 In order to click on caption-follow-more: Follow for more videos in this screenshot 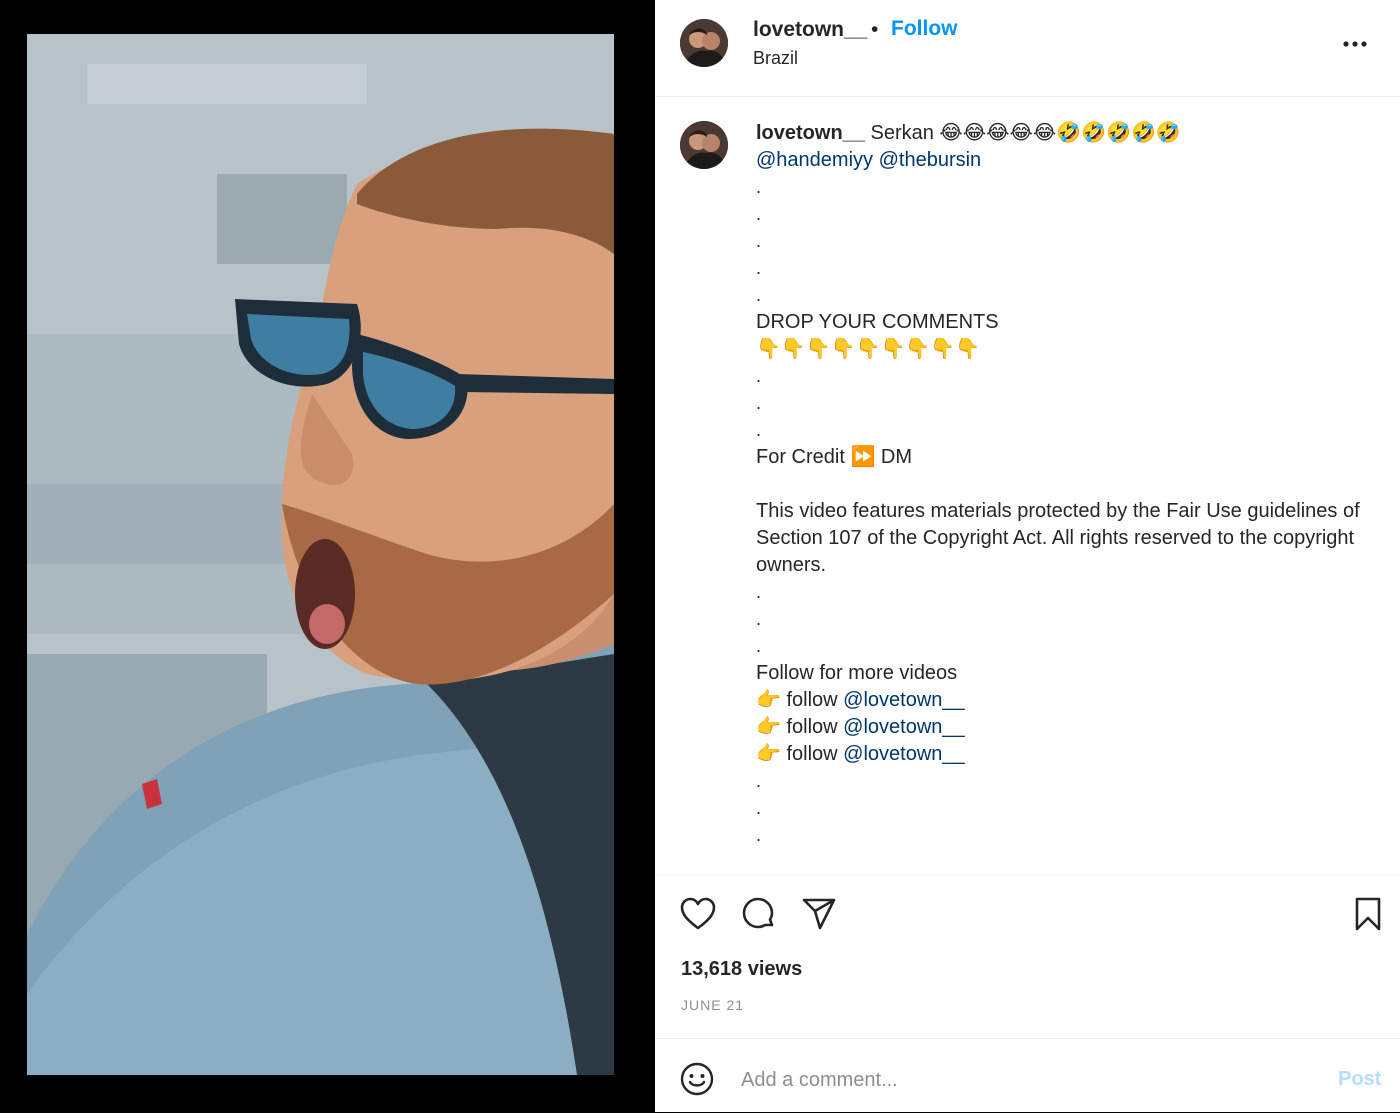, I will do `click(857, 673)`.